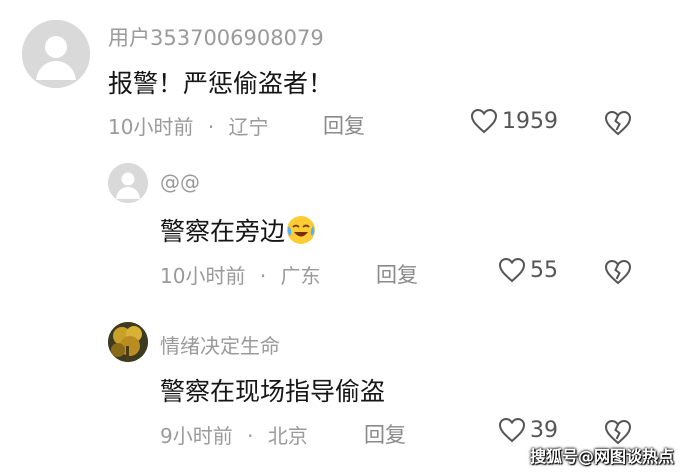 This screenshot has height=473, width=684. I want to click on crying-laughing-emoji-icon, so click(301, 233).